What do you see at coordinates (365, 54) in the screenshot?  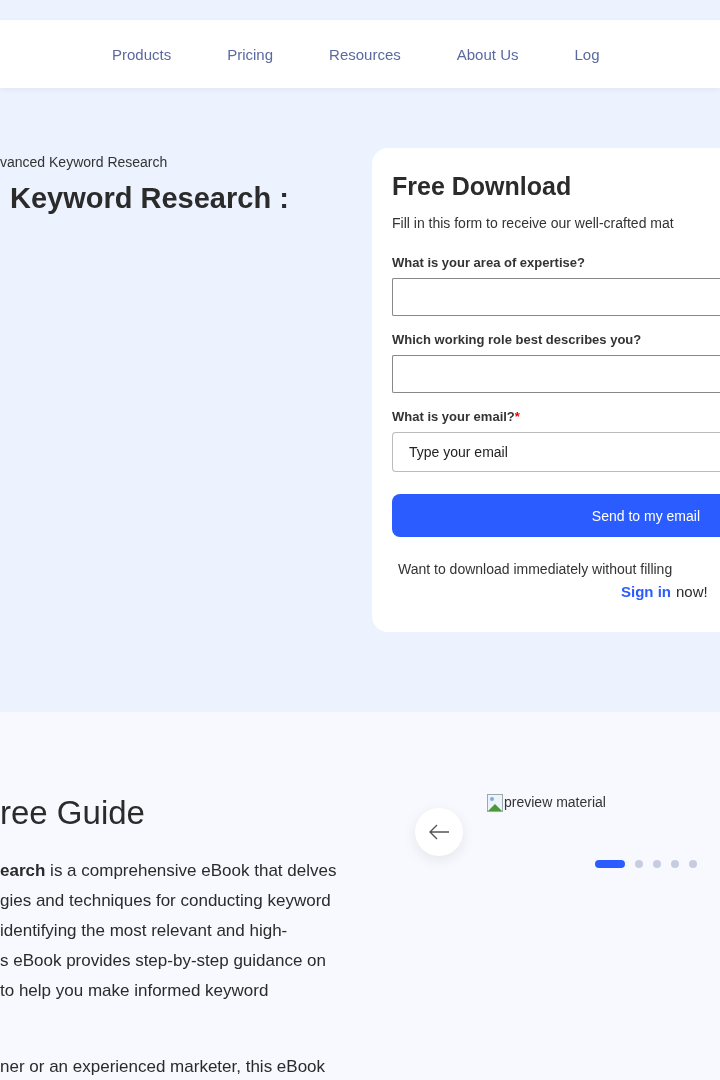 I see `nav-link: Resources` at bounding box center [365, 54].